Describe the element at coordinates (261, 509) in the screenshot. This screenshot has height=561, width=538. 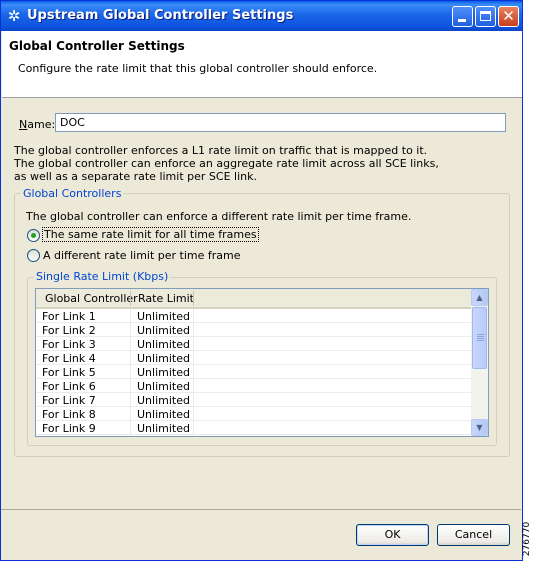
I see `footer-separator` at that location.